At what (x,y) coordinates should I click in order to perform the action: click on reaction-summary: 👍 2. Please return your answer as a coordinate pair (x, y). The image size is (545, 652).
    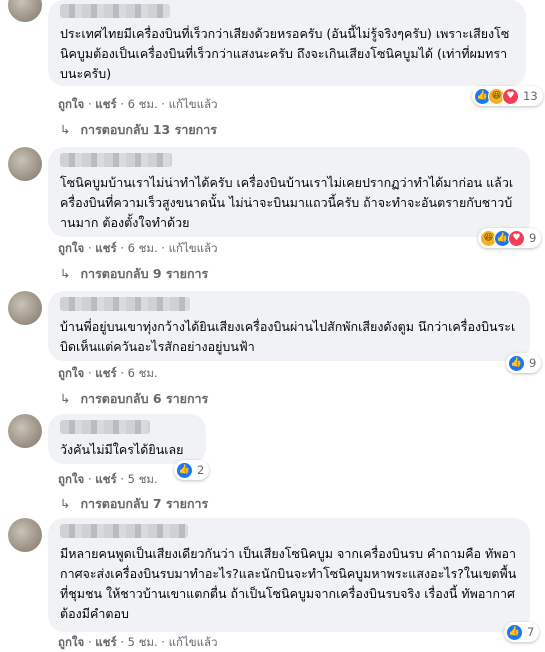
    Looking at the image, I should click on (192, 470).